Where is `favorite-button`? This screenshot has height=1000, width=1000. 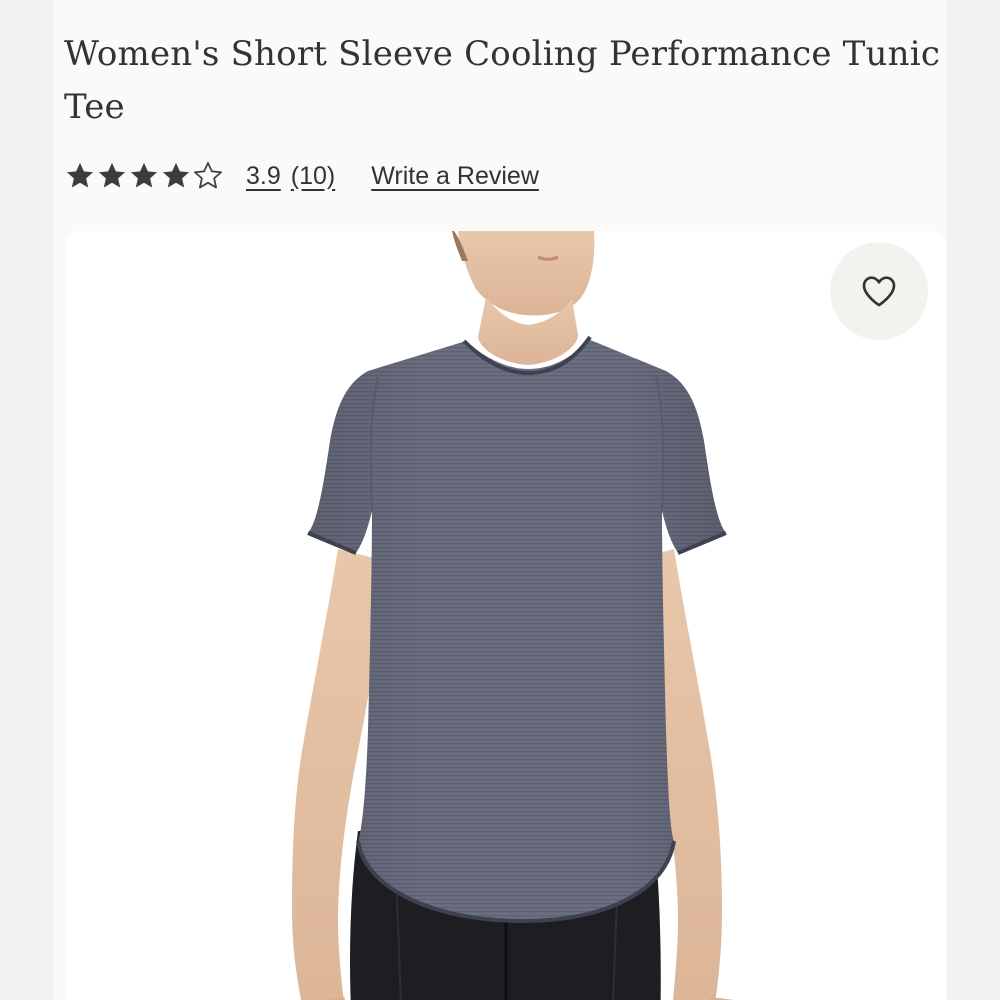 favorite-button is located at coordinates (879, 291).